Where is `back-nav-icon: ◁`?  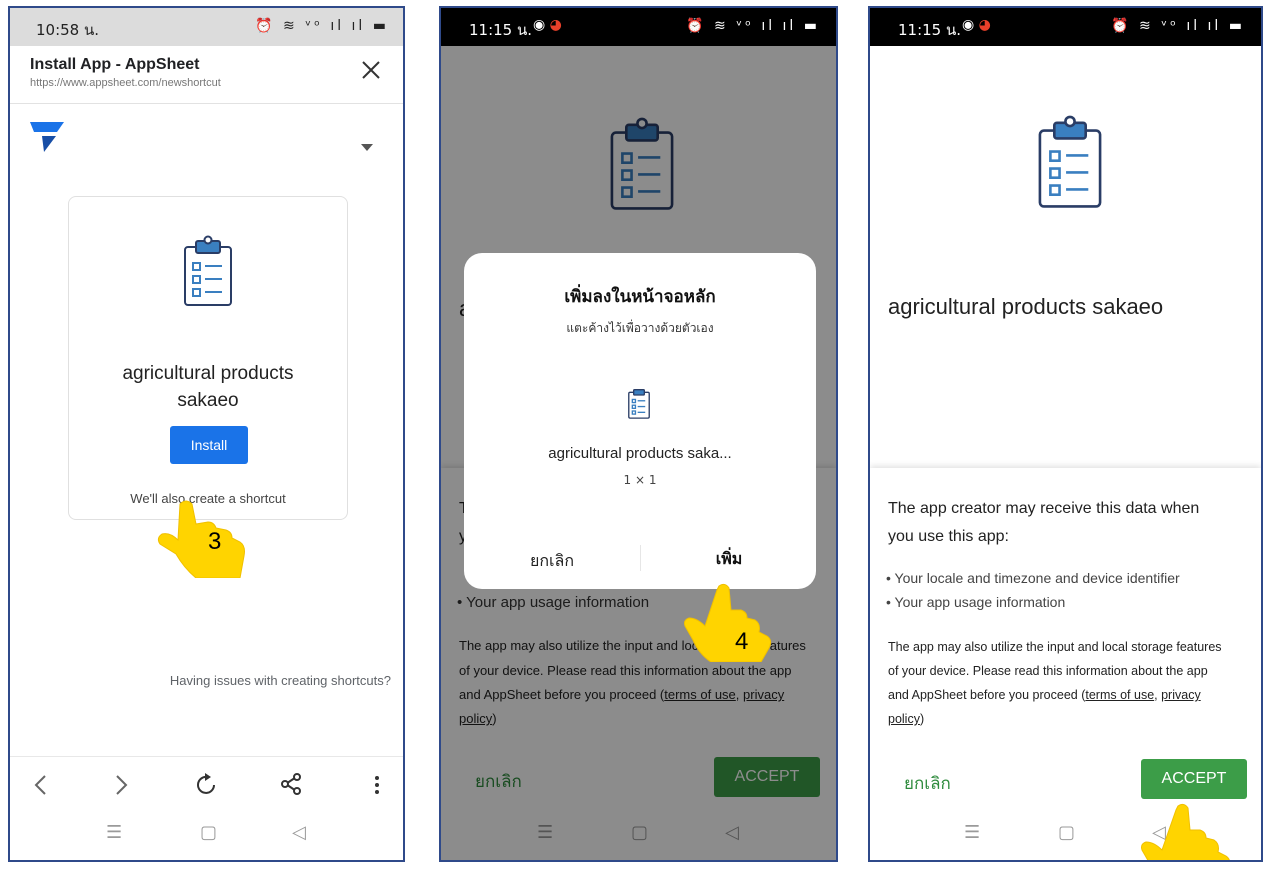 back-nav-icon: ◁ is located at coordinates (299, 832).